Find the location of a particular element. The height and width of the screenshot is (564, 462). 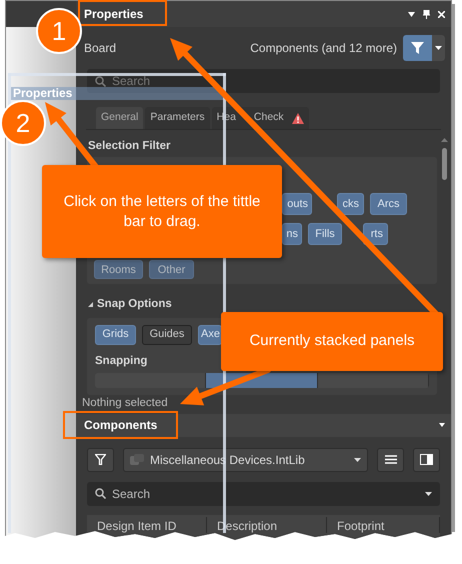

filter-toggle: cks is located at coordinates (350, 204).